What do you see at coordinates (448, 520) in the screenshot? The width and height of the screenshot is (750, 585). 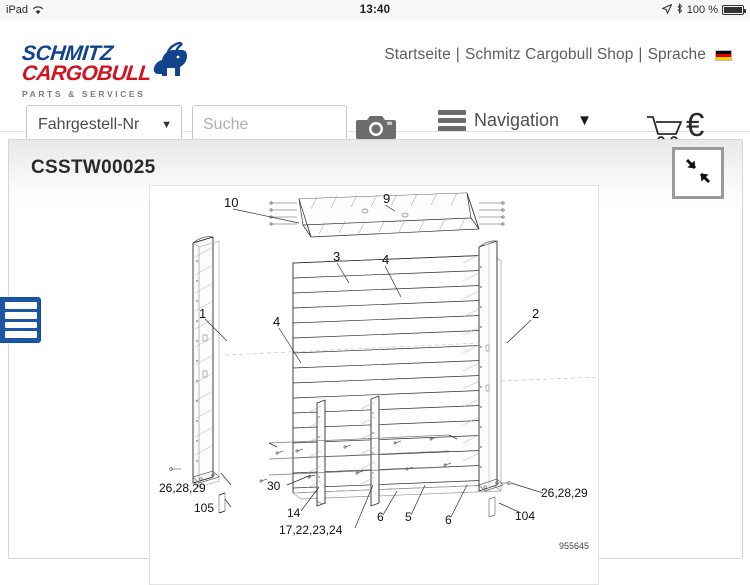 I see `callout-6-right: 6` at bounding box center [448, 520].